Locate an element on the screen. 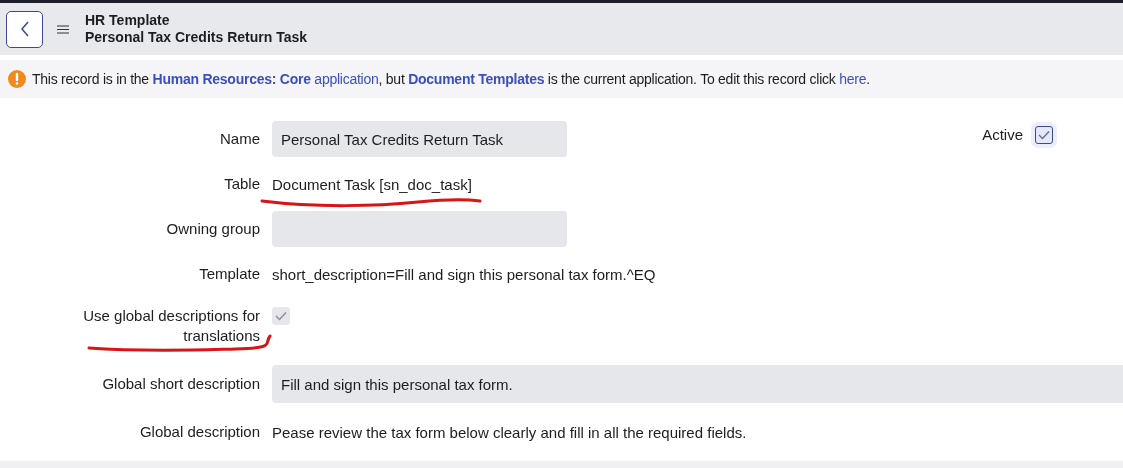  notice-message: This record is in the Human Resources: Core application, but Document Templates is the current application. To edit this record click here. is located at coordinates (451, 79).